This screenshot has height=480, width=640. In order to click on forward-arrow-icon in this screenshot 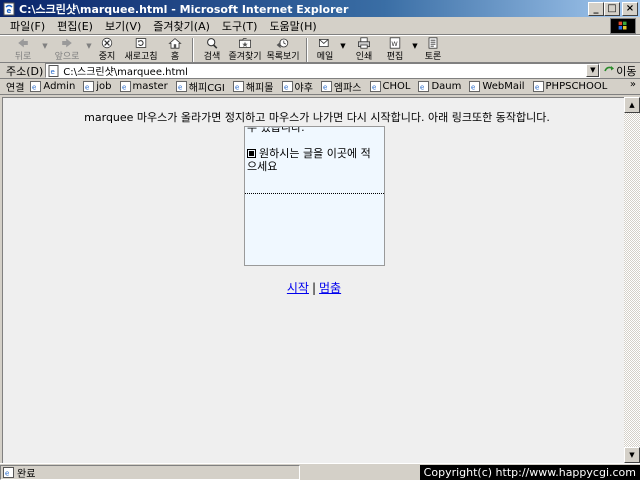, I will do `click(67, 43)`.